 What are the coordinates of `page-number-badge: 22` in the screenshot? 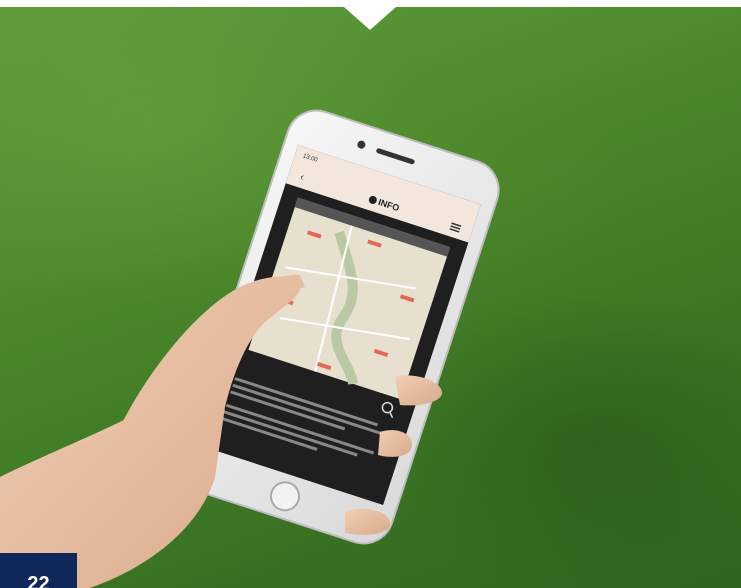 It's located at (38, 570).